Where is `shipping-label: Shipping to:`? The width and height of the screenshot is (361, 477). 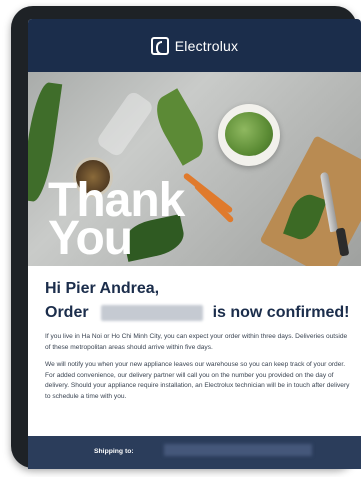 shipping-label: Shipping to: is located at coordinates (114, 451).